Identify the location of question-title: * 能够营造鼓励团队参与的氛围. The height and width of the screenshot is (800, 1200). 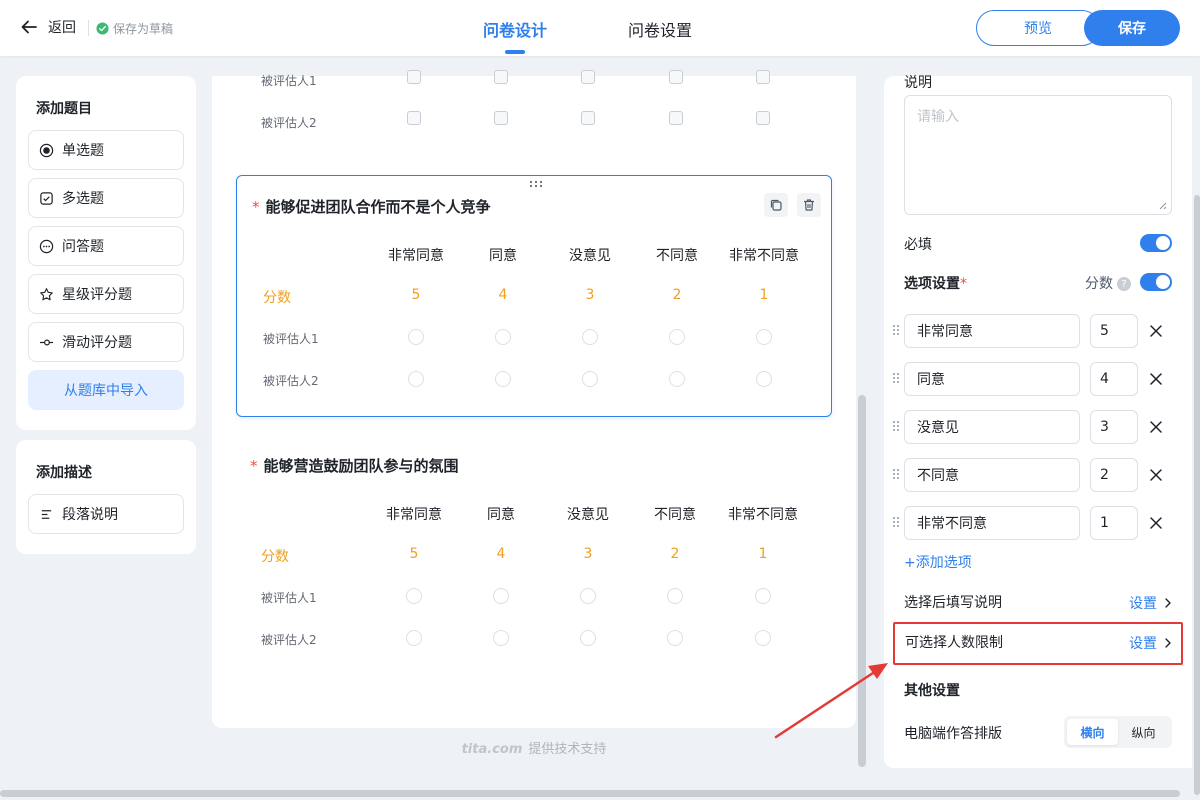
(354, 465).